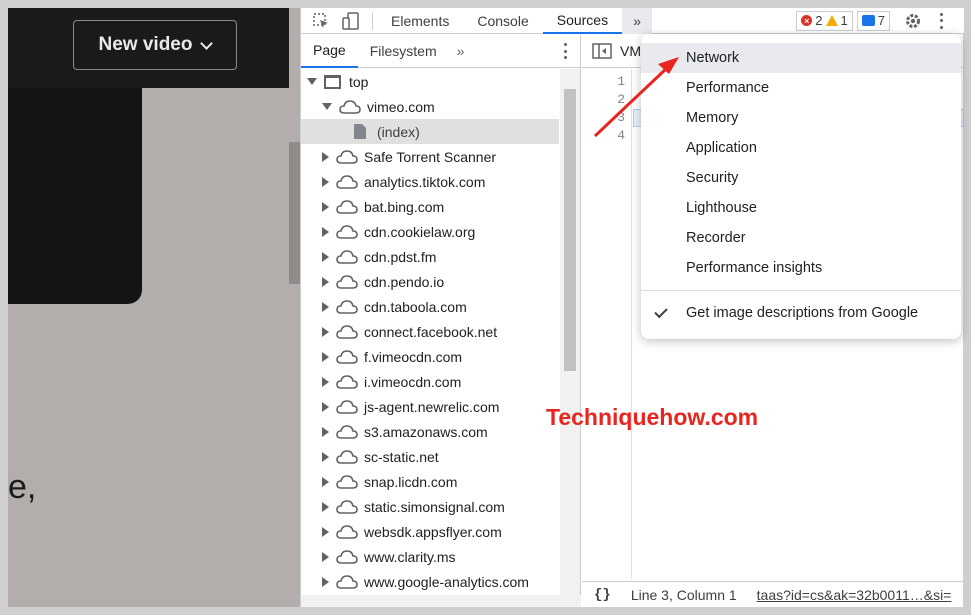 The width and height of the screenshot is (971, 615). What do you see at coordinates (430, 181) in the screenshot?
I see `tree-item-domain: analytics.tiktok.com` at bounding box center [430, 181].